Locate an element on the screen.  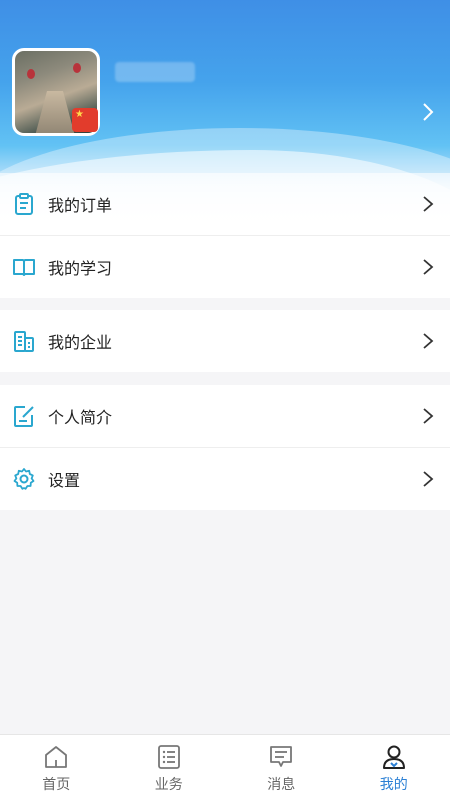
menu-item-label: 我的学习 is located at coordinates (80, 269).